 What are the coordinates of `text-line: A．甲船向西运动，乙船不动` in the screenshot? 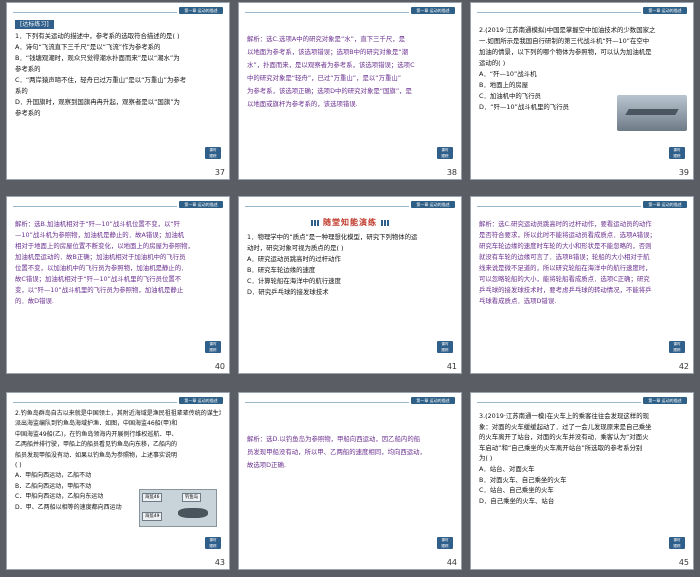 It's located at (53, 476).